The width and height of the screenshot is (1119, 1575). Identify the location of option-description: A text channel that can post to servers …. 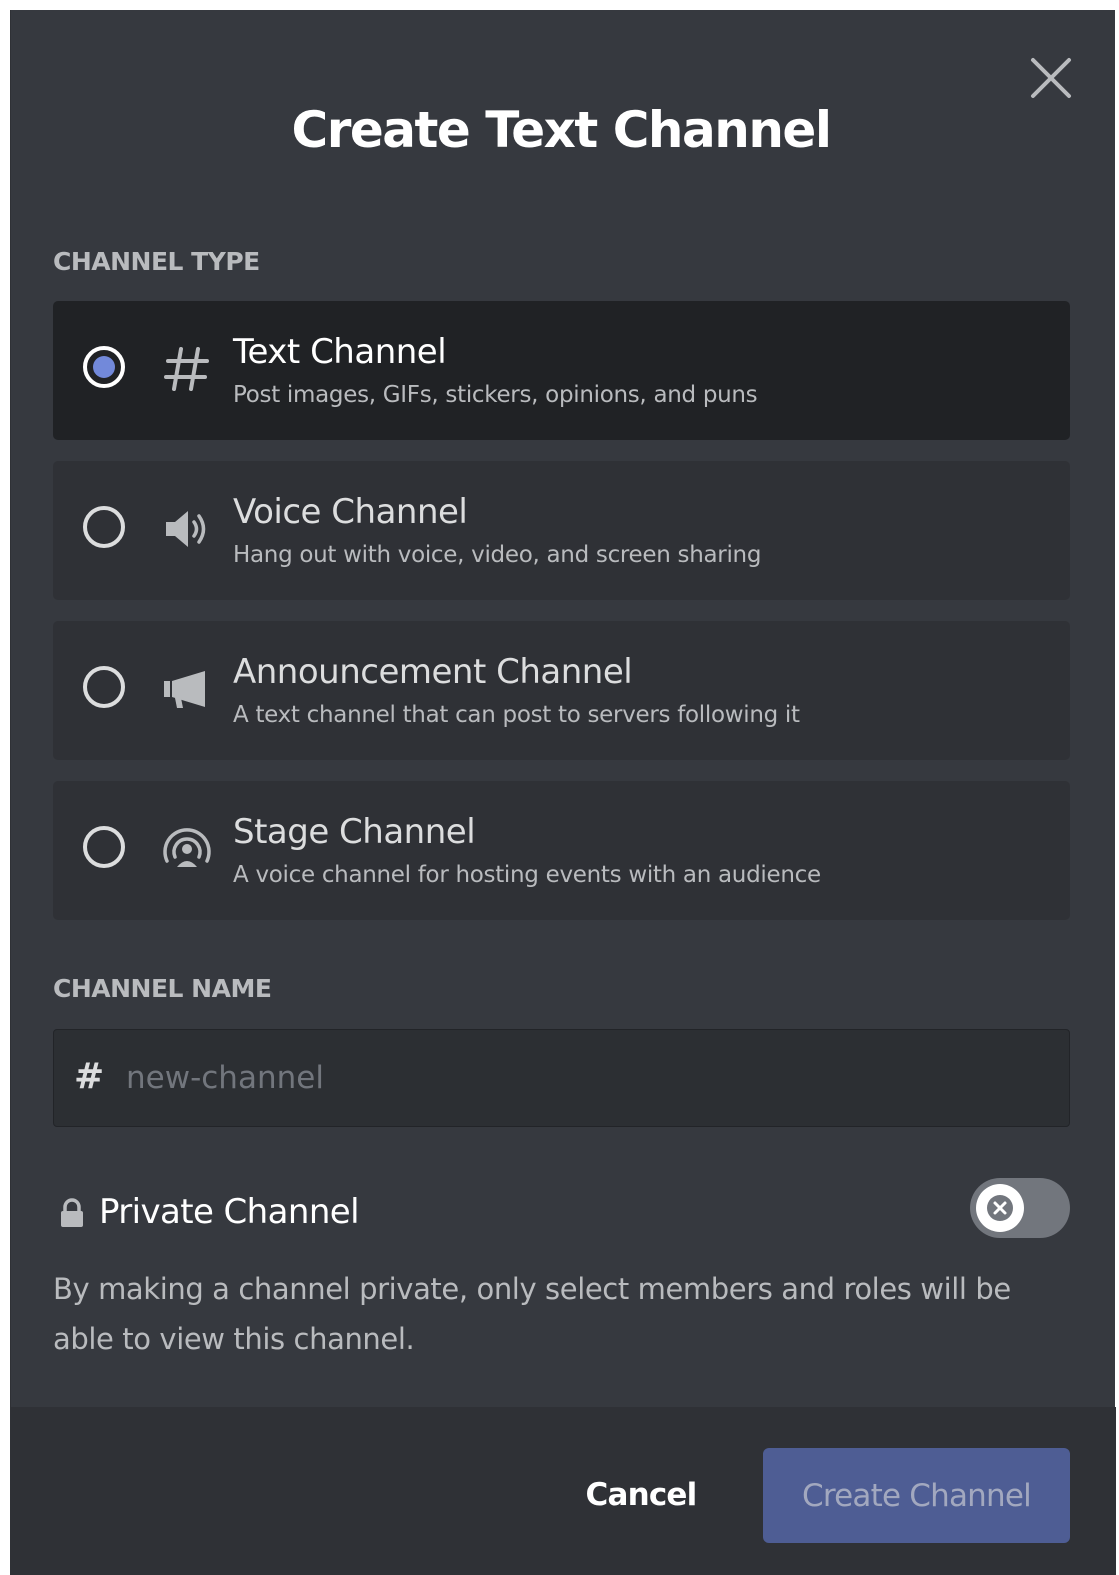
(516, 715).